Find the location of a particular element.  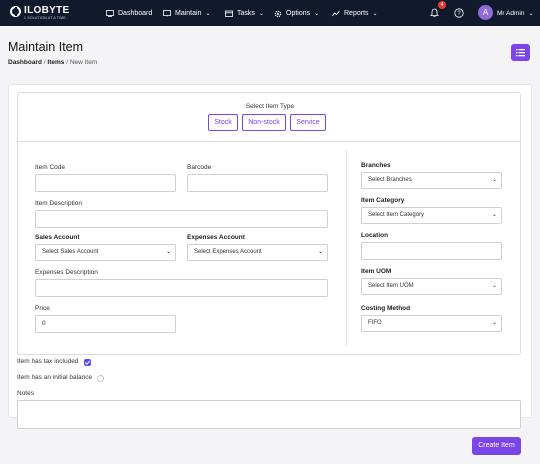

nav-options-label: Options is located at coordinates (298, 13).